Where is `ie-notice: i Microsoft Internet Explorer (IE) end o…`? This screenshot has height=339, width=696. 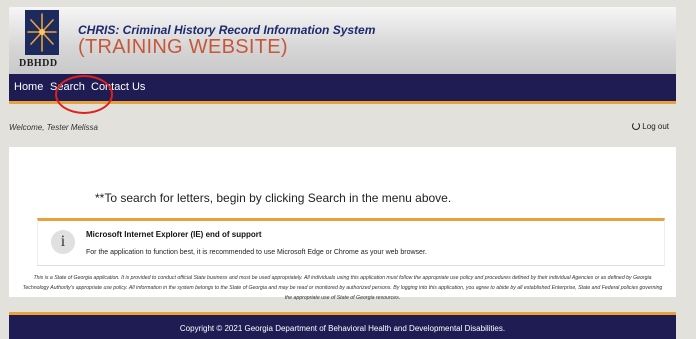
ie-notice: i Microsoft Internet Explorer (IE) end o… is located at coordinates (351, 242).